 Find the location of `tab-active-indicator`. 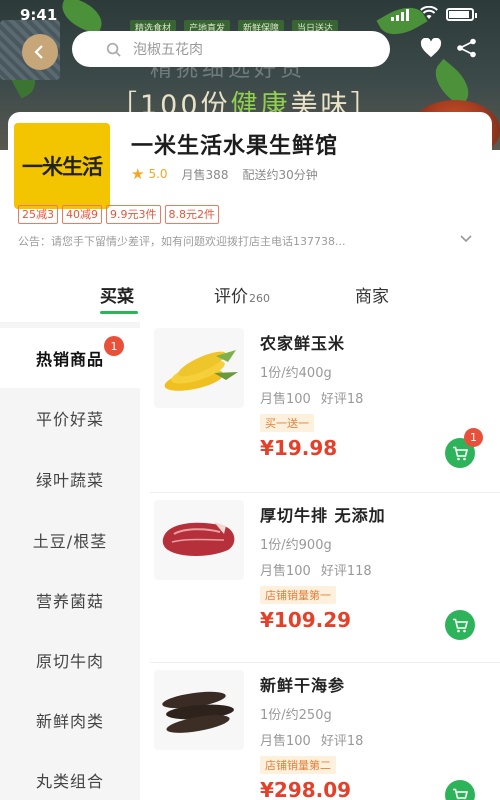

tab-active-indicator is located at coordinates (119, 312).